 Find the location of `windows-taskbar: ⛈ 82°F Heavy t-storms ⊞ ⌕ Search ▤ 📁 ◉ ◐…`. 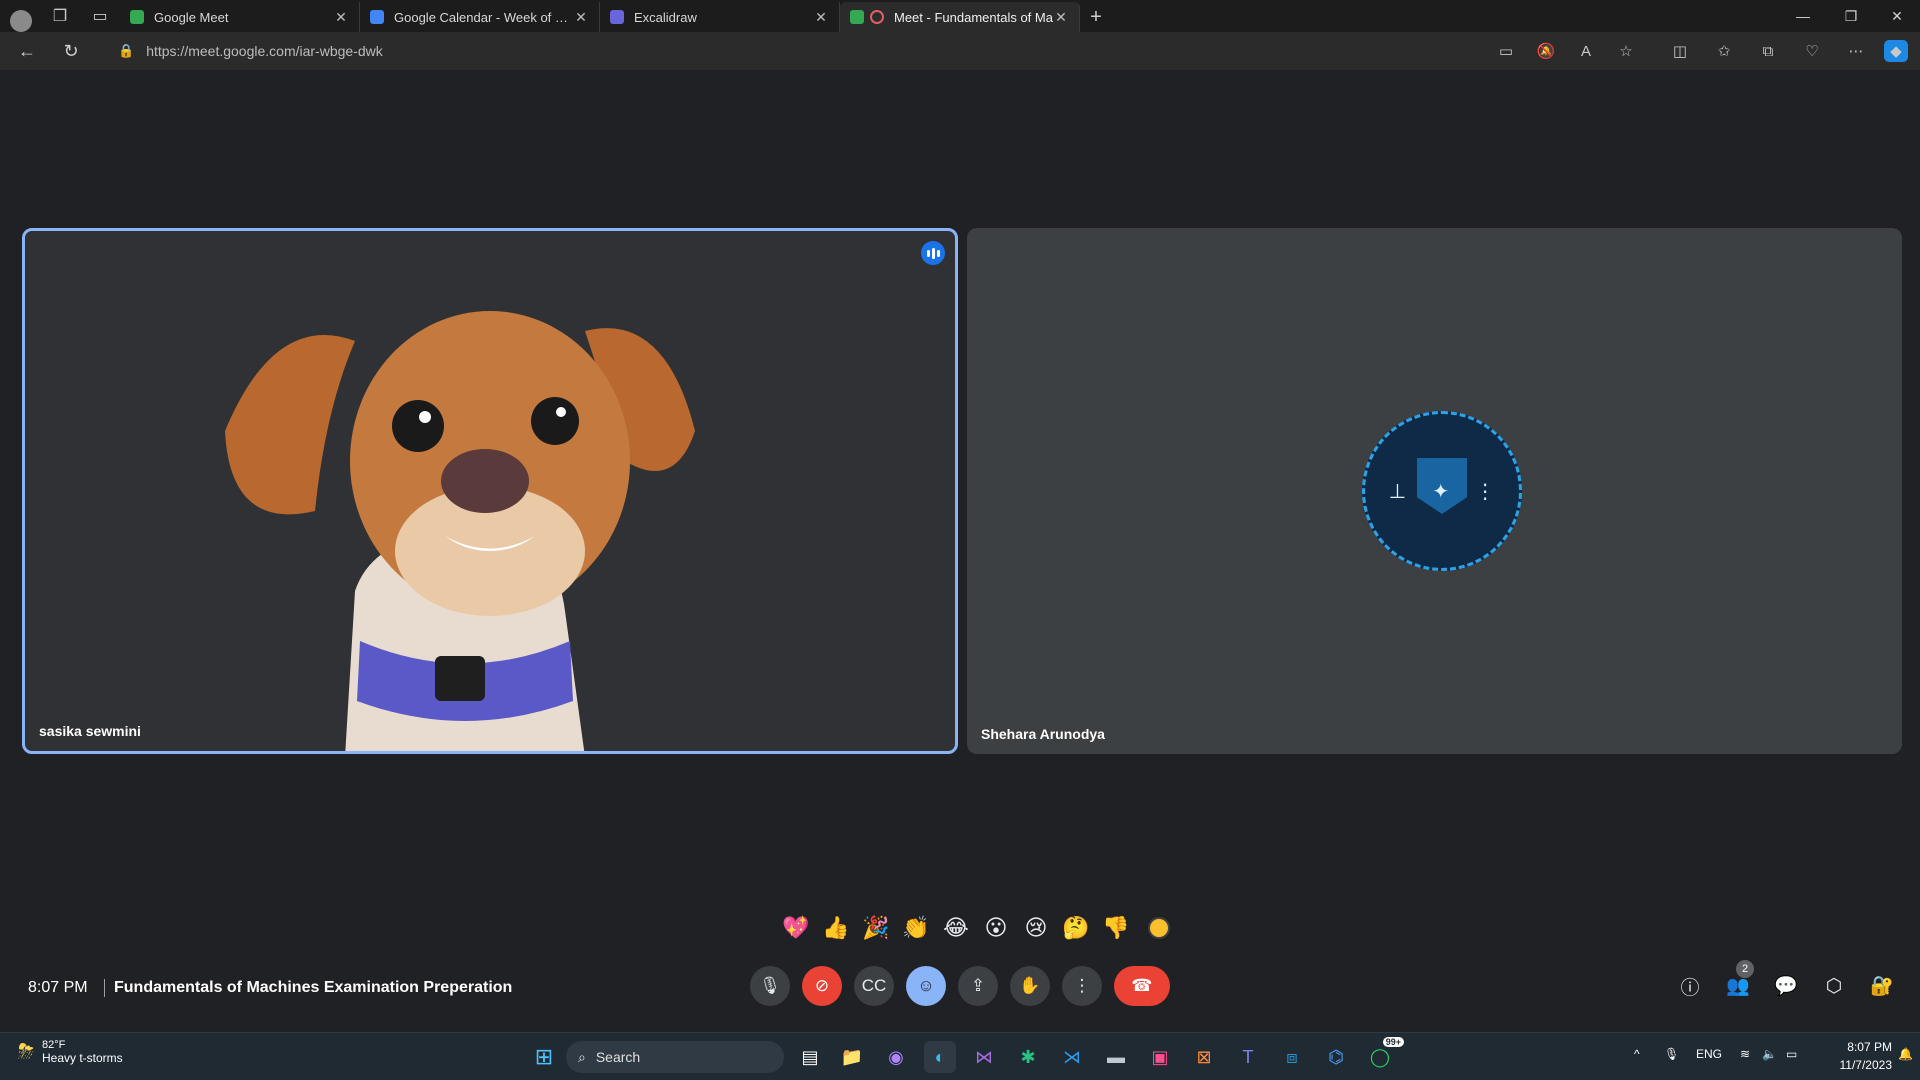

windows-taskbar: ⛈ 82°F Heavy t-storms ⊞ ⌕ Search ▤ 📁 ◉ ◐… is located at coordinates (960, 1056).